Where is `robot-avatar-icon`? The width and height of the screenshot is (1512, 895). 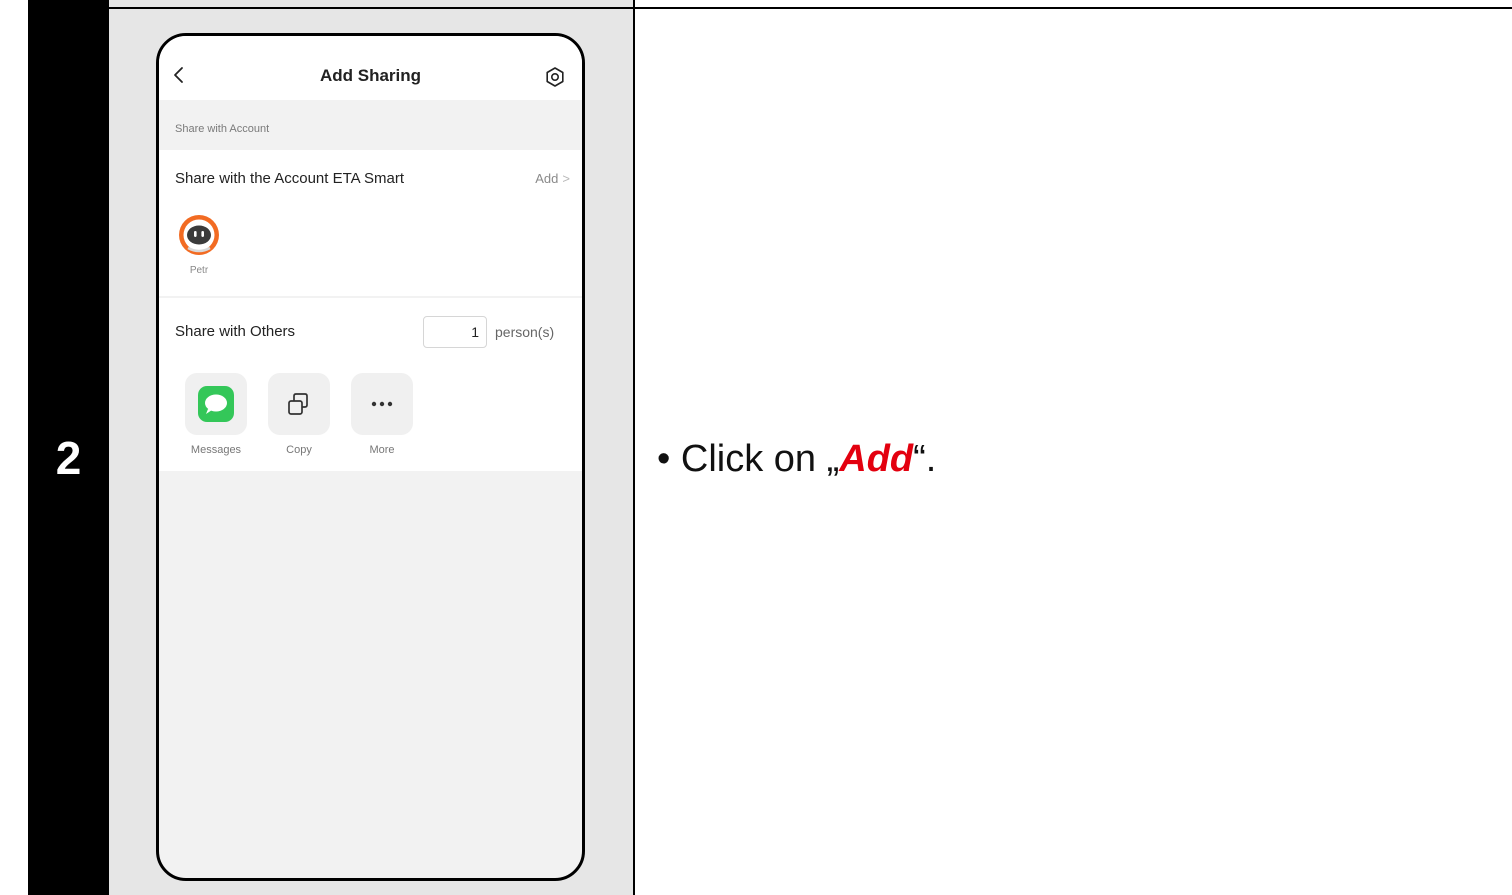
robot-avatar-icon is located at coordinates (199, 235).